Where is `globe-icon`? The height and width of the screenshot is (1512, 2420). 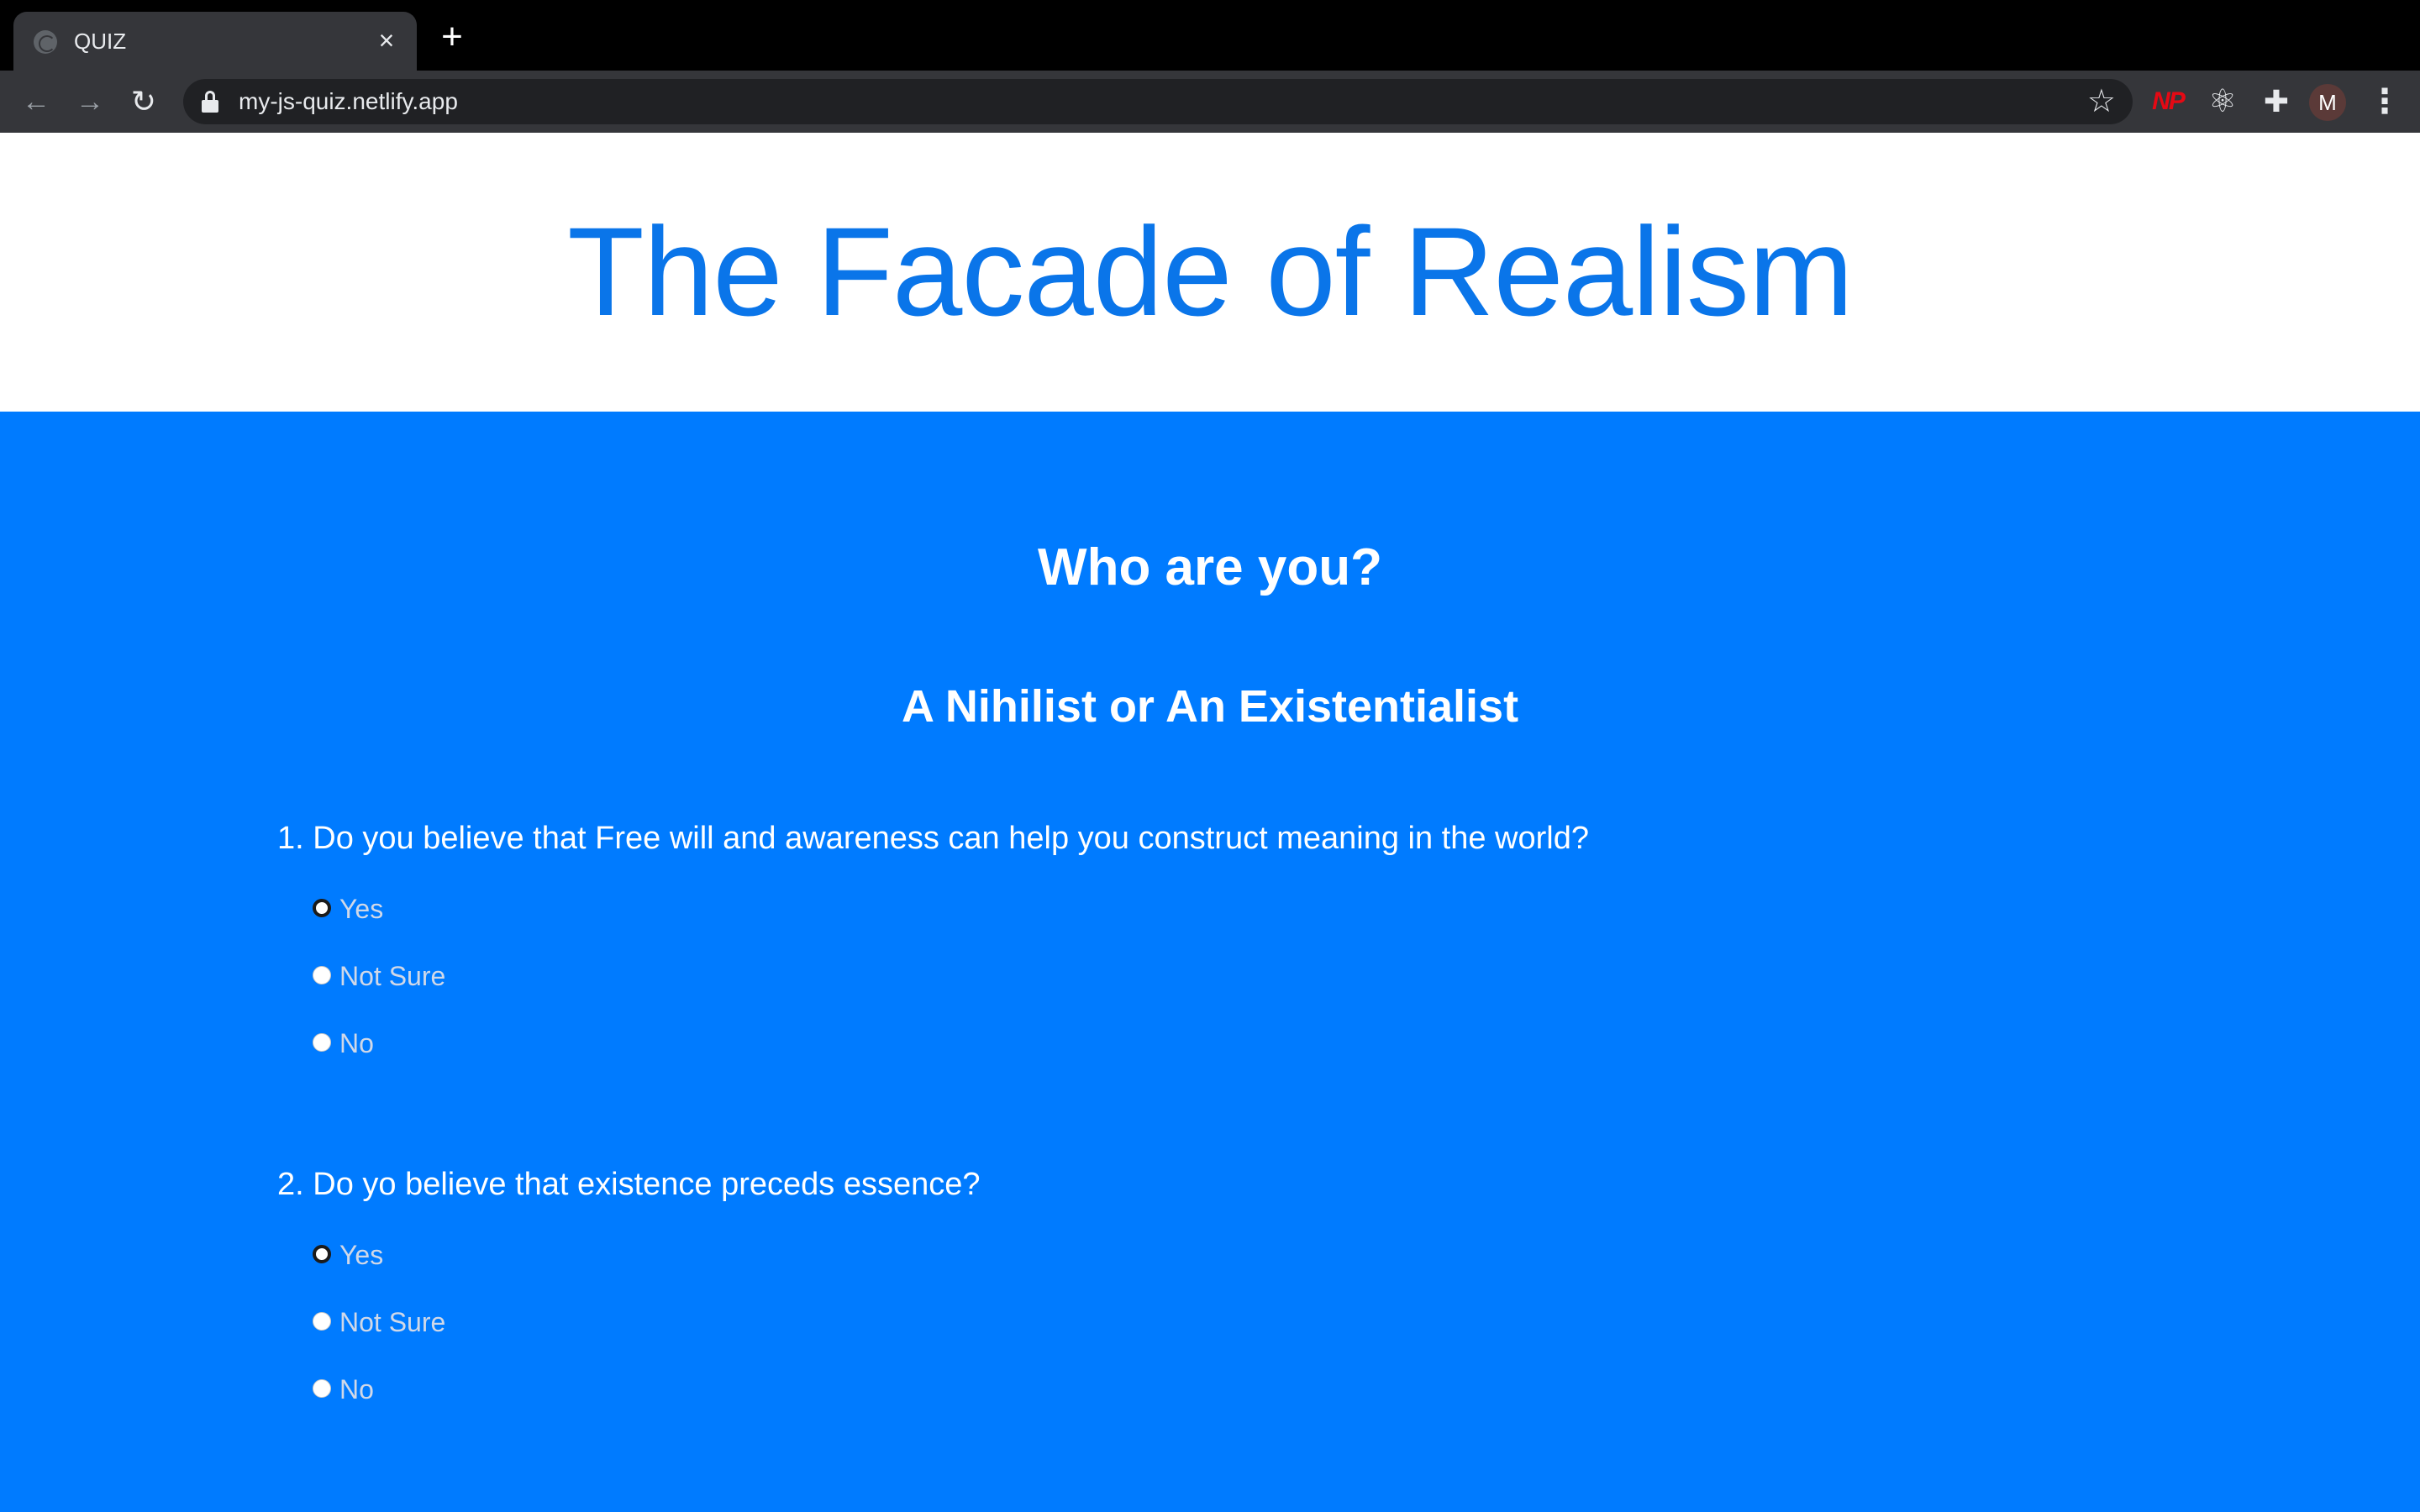
globe-icon is located at coordinates (45, 42).